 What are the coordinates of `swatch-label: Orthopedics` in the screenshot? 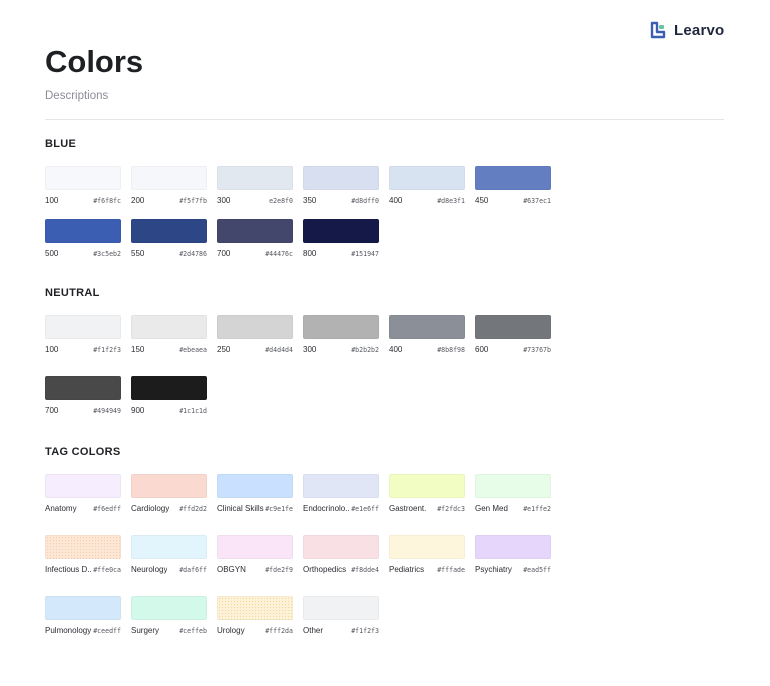 It's located at (325, 569).